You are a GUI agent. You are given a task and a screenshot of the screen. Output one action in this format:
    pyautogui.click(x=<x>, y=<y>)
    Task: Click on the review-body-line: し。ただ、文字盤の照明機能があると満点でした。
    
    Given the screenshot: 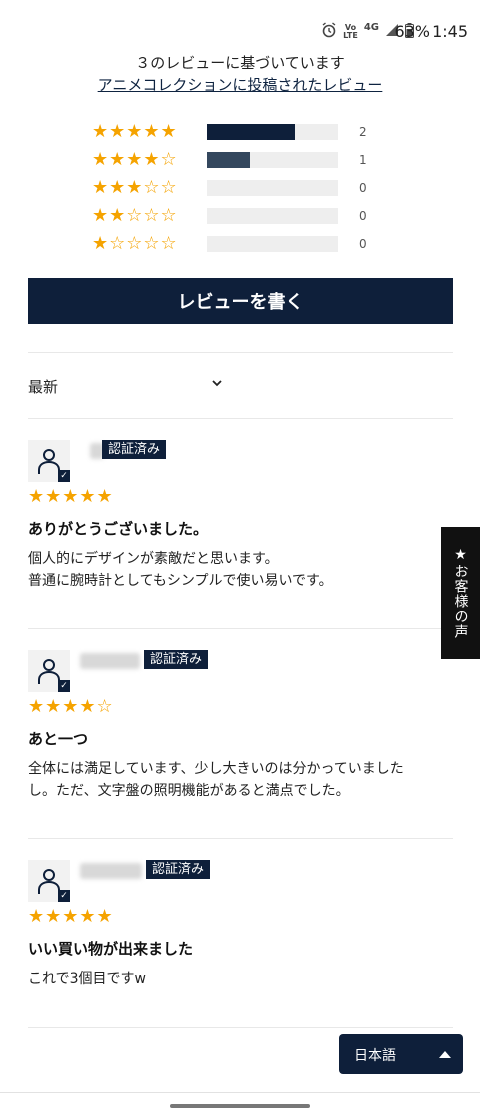 What is the action you would take?
    pyautogui.click(x=189, y=791)
    